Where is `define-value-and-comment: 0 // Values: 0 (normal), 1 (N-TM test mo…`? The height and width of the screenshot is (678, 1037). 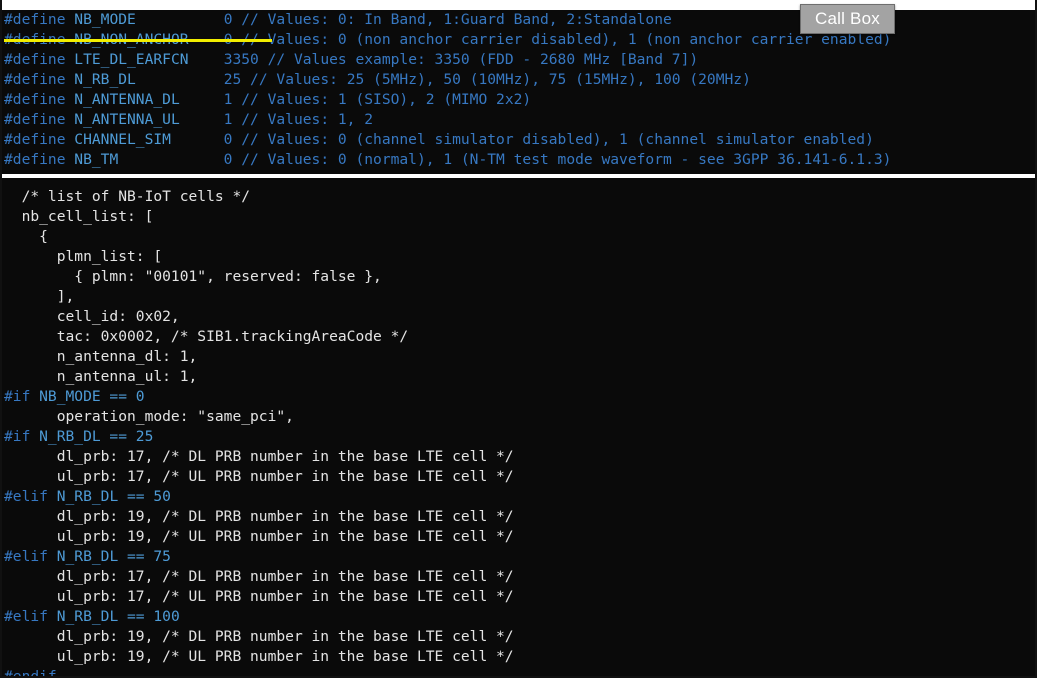
define-value-and-comment: 0 // Values: 0 (normal), 1 (N-TM test mo… is located at coordinates (557, 159).